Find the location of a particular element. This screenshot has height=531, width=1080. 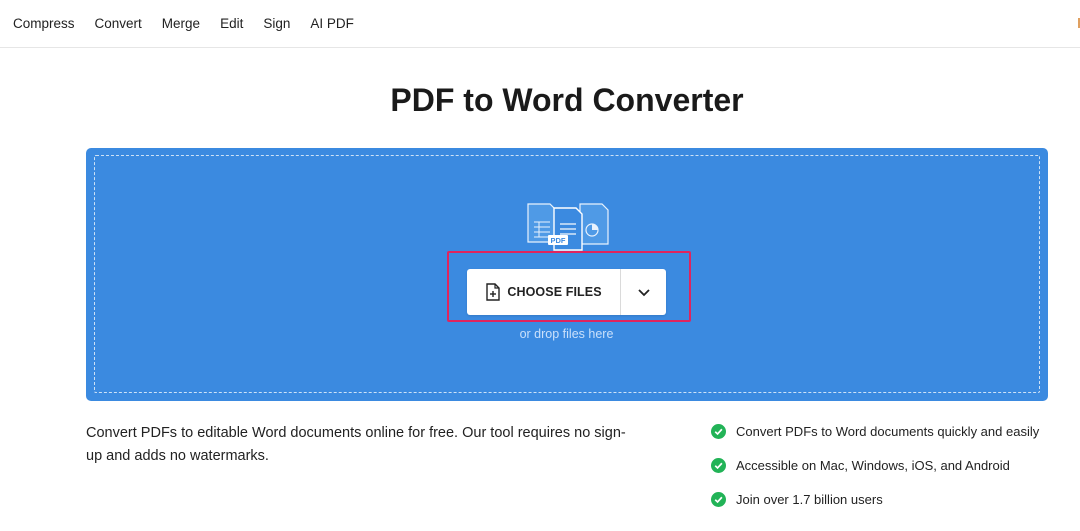

upload-options-dropdown-button is located at coordinates (643, 292).